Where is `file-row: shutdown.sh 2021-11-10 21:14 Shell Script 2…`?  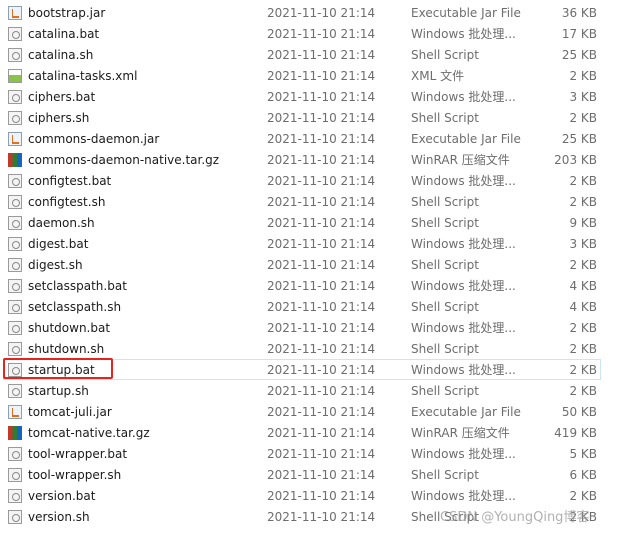
file-row: shutdown.sh 2021-11-10 21:14 Shell Script 2… is located at coordinates (302, 348).